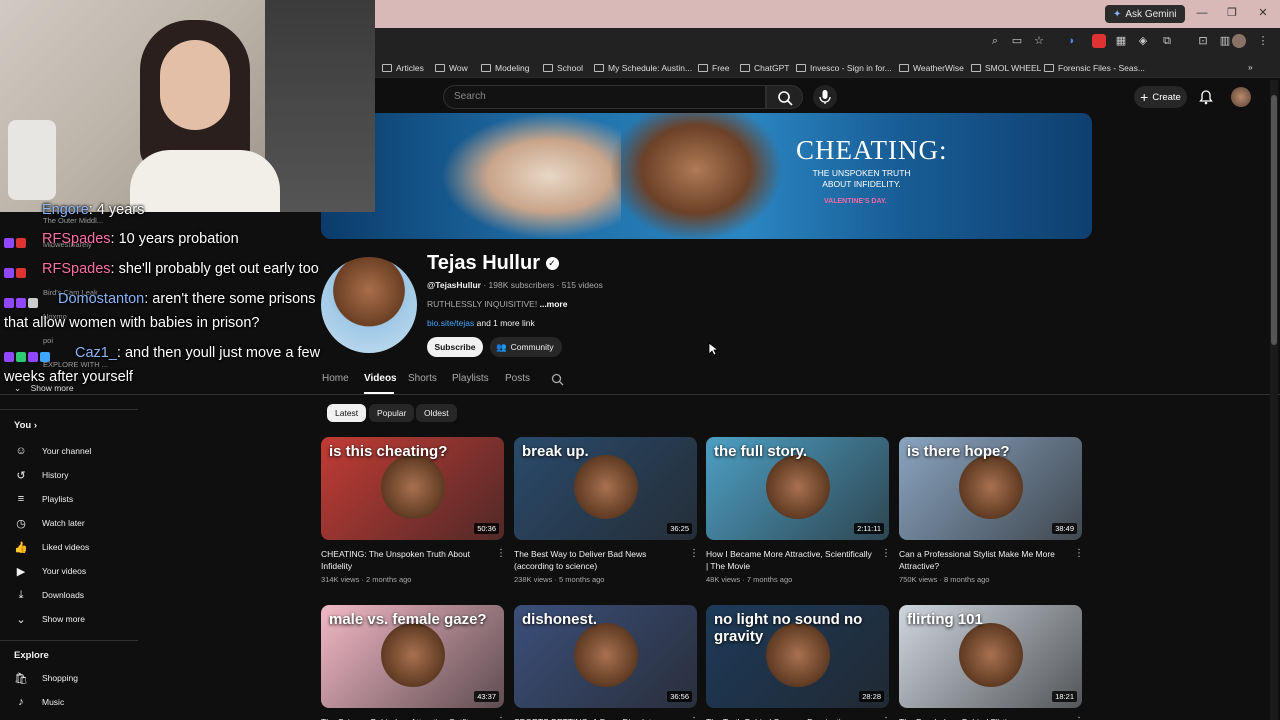 The image size is (1280, 720). What do you see at coordinates (450, 323) in the screenshot?
I see `channel-link: bio.site/tejas` at bounding box center [450, 323].